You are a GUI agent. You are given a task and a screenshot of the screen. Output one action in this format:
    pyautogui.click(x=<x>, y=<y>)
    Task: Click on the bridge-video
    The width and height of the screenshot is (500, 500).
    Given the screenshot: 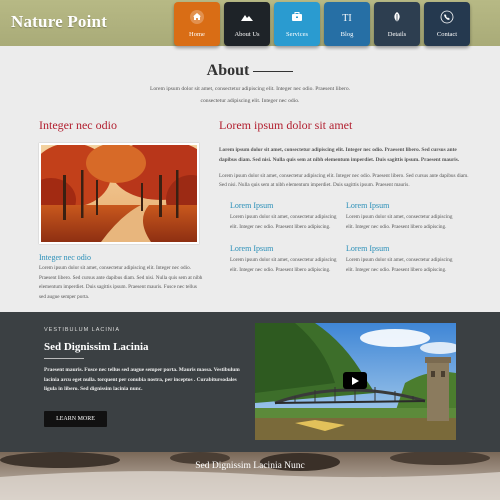 What is the action you would take?
    pyautogui.click(x=355, y=381)
    